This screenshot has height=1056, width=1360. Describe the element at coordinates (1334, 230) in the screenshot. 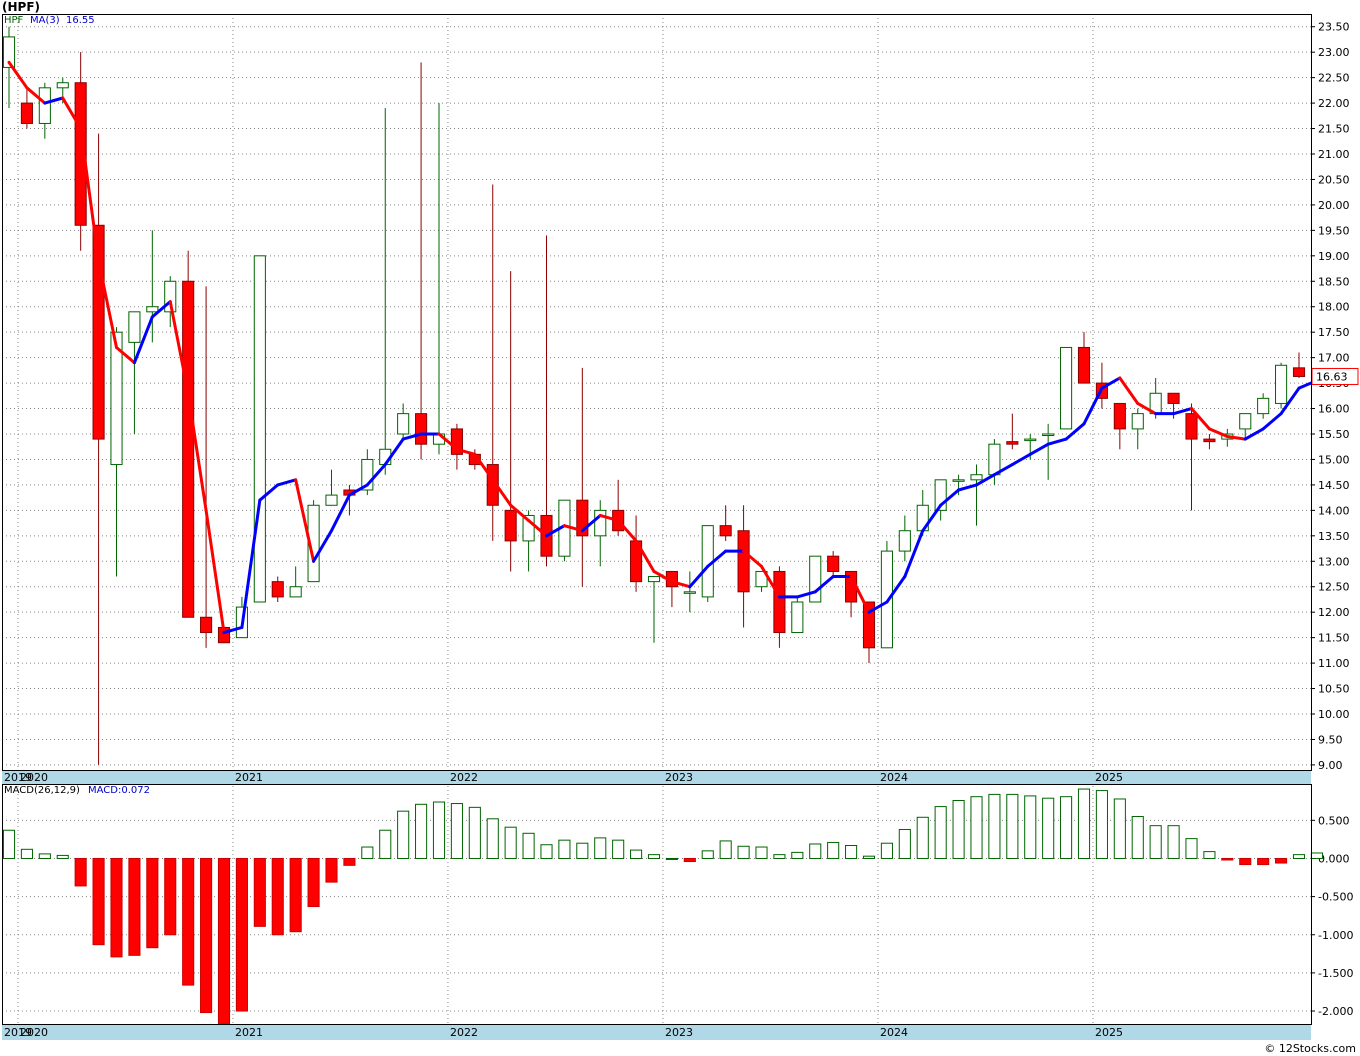

I see `price-tick-label: 19.50` at that location.